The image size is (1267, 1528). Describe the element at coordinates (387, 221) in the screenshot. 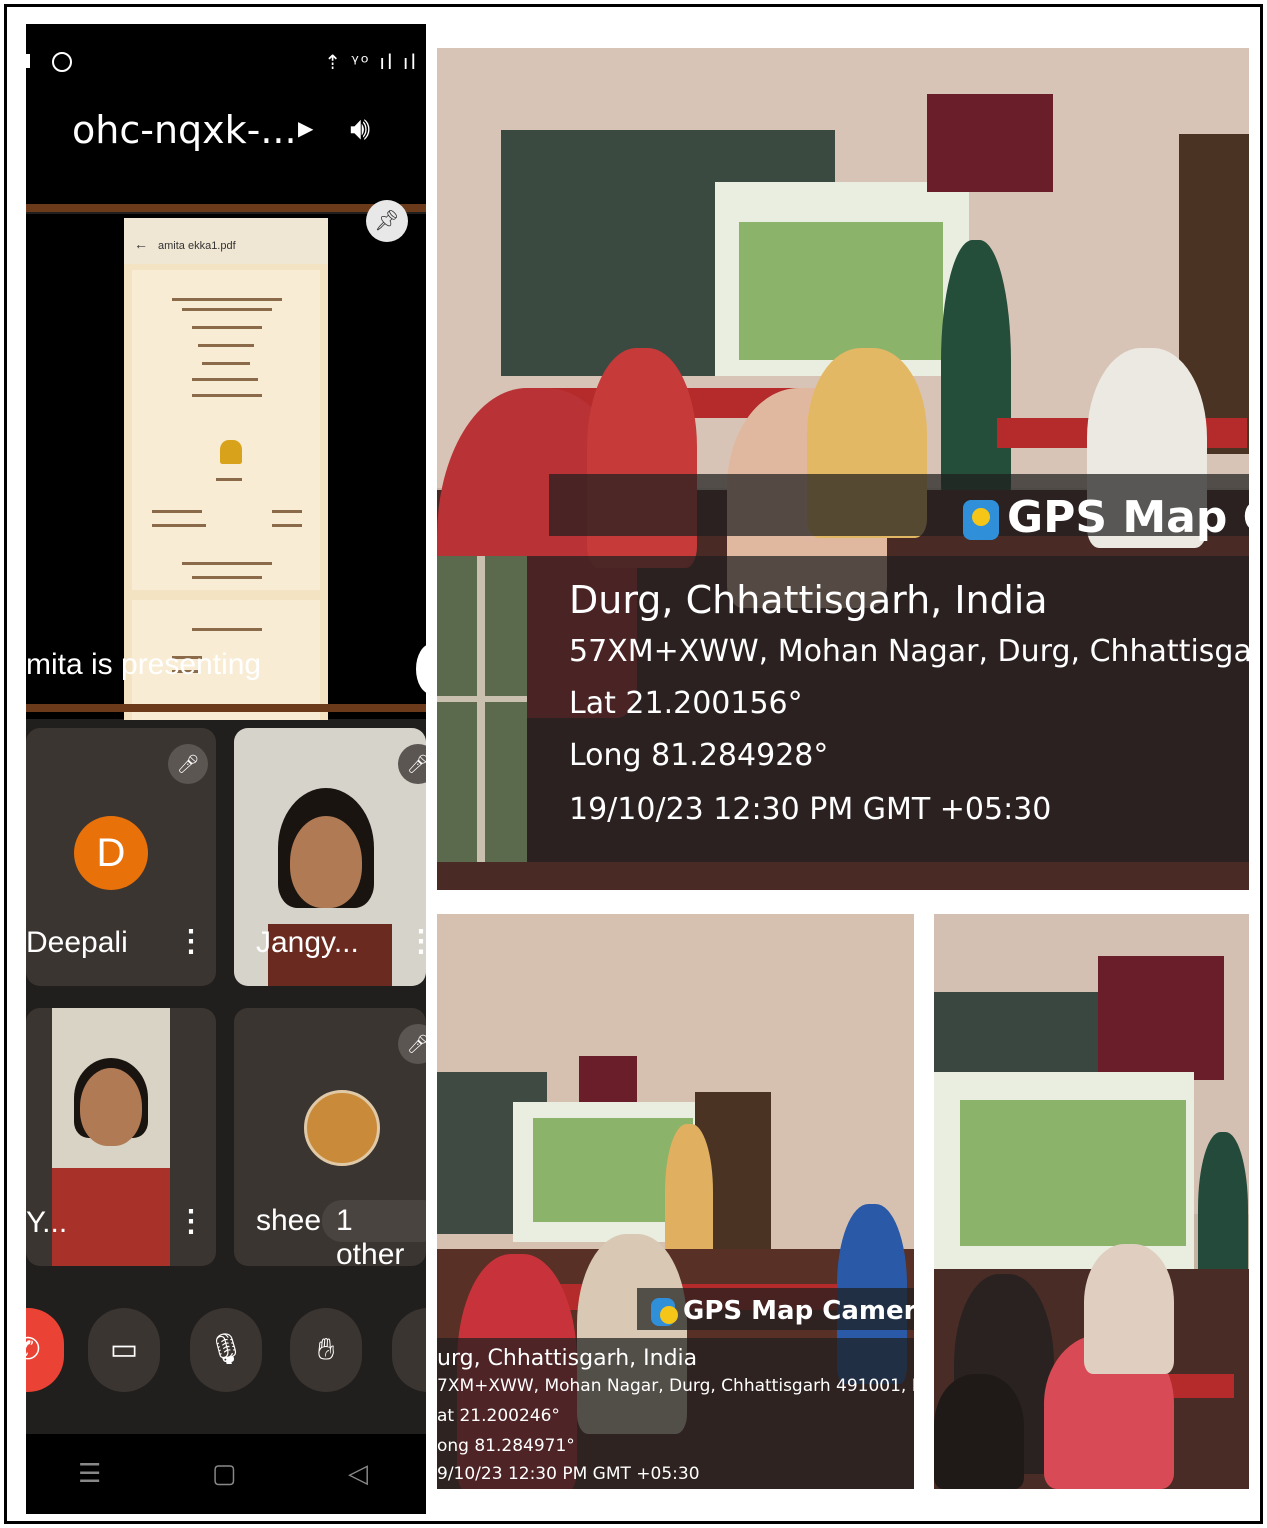

I see `pin-icon: 📌︎` at that location.